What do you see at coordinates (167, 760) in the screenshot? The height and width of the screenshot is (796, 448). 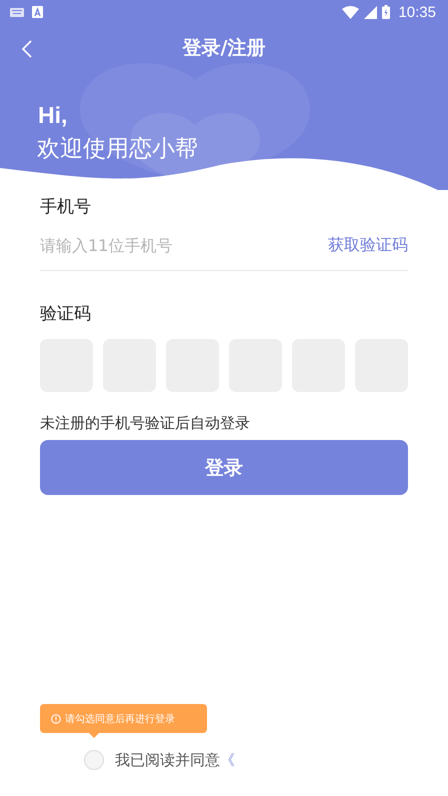 I see `agreement-text: 我已阅读并同意` at bounding box center [167, 760].